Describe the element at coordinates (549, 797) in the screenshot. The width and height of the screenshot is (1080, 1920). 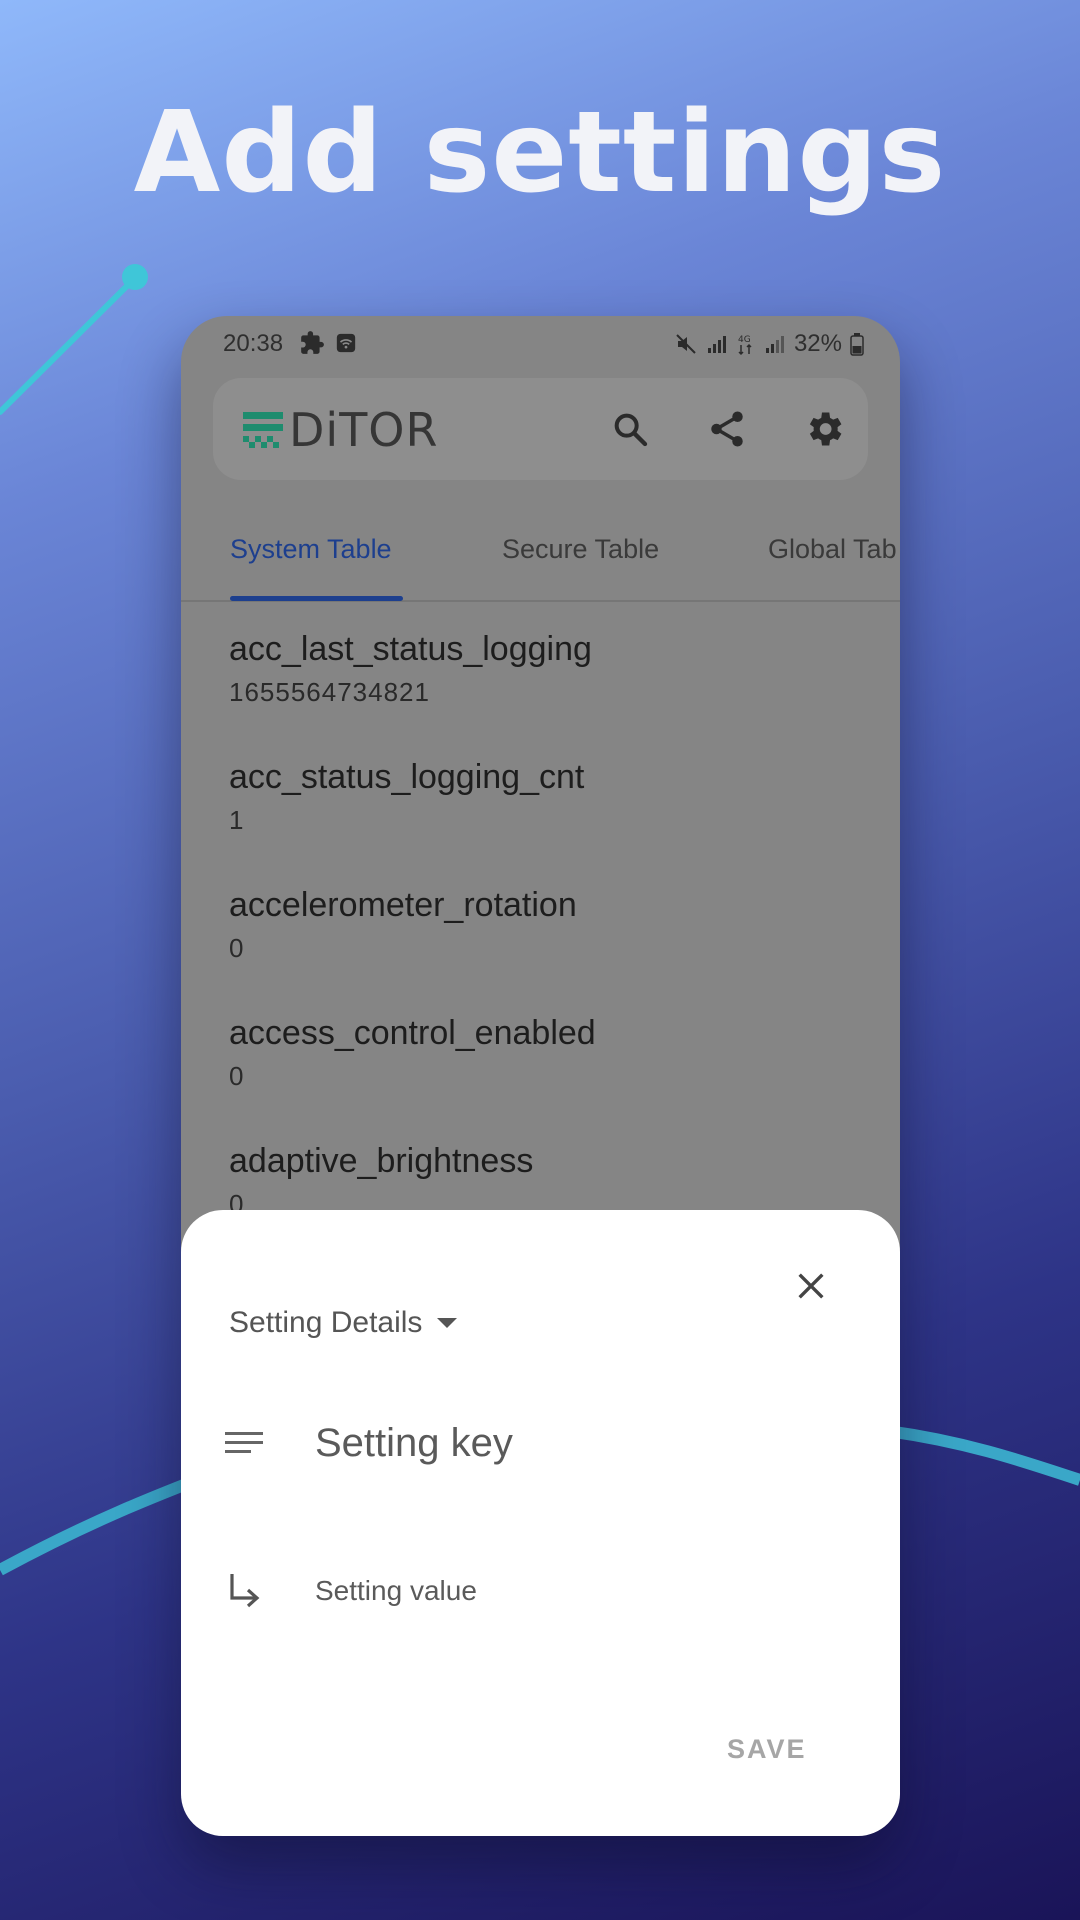
I see `list-item: acc_status_logging_cnt 1` at that location.